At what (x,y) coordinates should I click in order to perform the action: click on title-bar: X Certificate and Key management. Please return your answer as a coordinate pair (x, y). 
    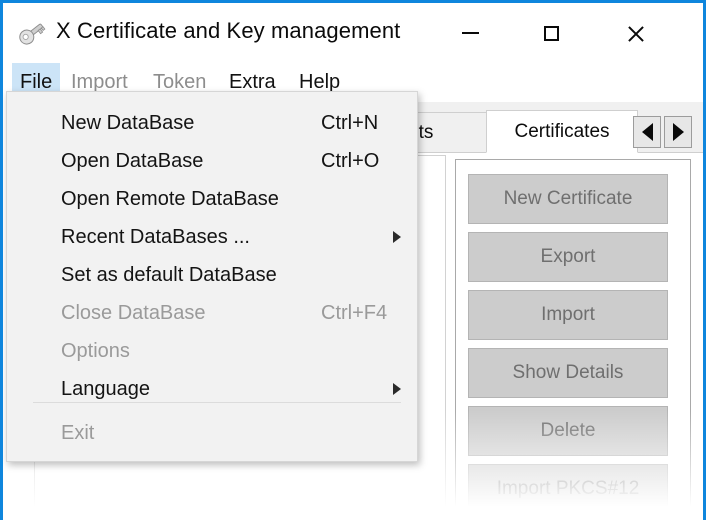
    Looking at the image, I should click on (354, 34).